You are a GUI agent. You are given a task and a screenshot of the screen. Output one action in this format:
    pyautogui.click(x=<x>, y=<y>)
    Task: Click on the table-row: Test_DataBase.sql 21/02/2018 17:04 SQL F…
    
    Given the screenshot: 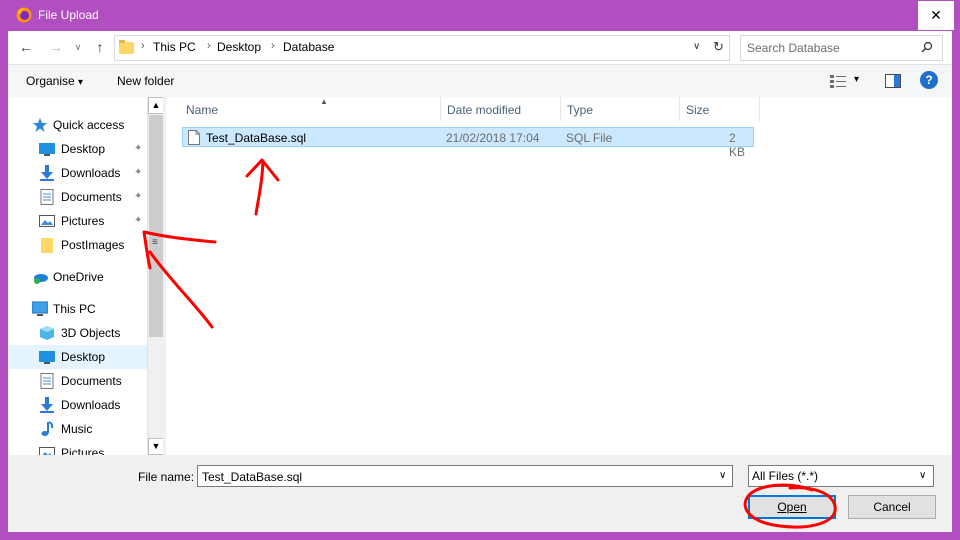 What is the action you would take?
    pyautogui.click(x=468, y=143)
    